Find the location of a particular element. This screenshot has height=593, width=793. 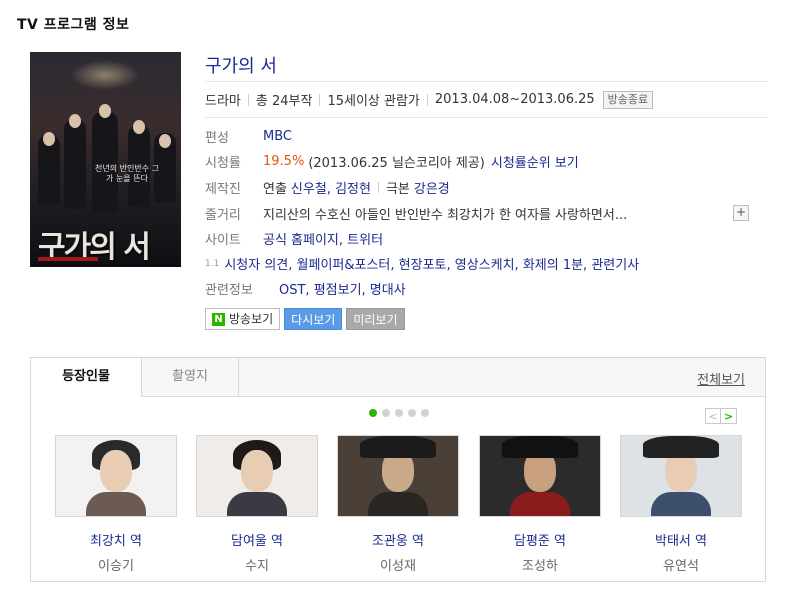

preview-button: 미리보기 is located at coordinates (375, 319).